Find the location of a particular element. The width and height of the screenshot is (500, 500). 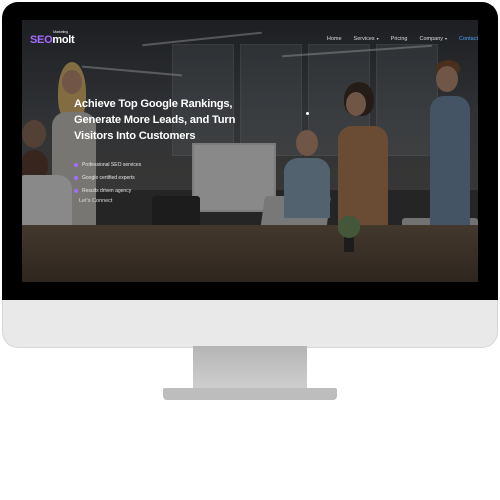

nav-company-label: Company is located at coordinates (431, 39).